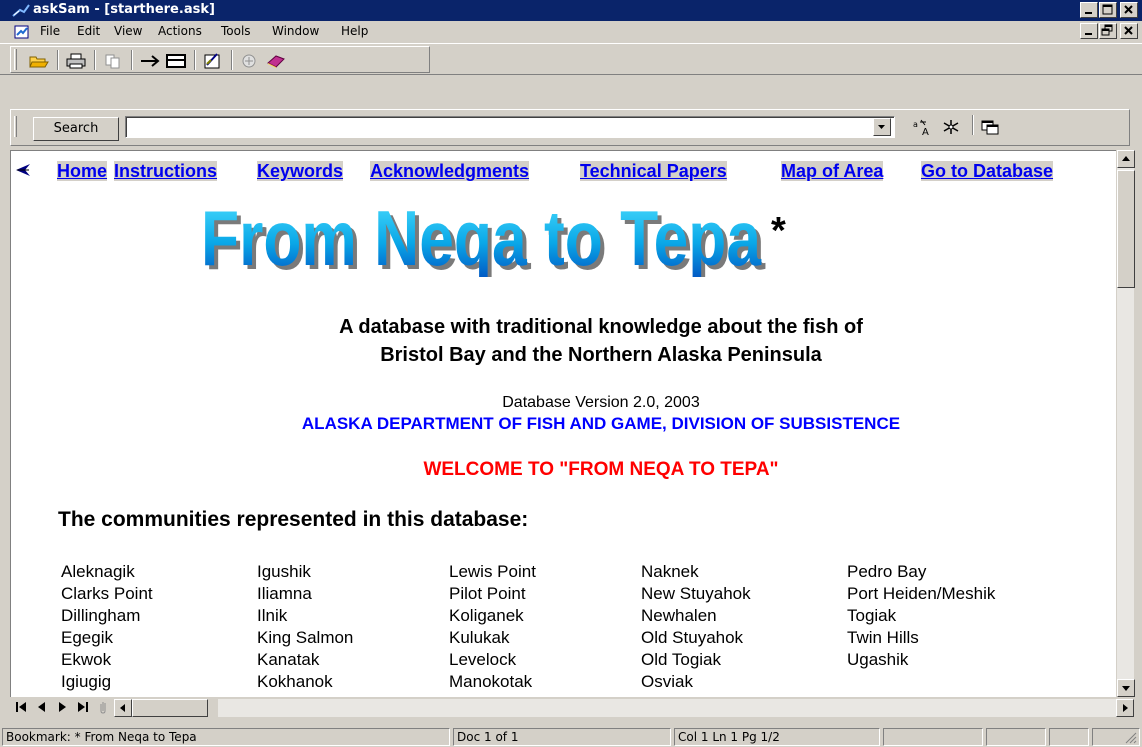 Image resolution: width=1142 pixels, height=747 pixels. I want to click on report-icon, so click(212, 60).